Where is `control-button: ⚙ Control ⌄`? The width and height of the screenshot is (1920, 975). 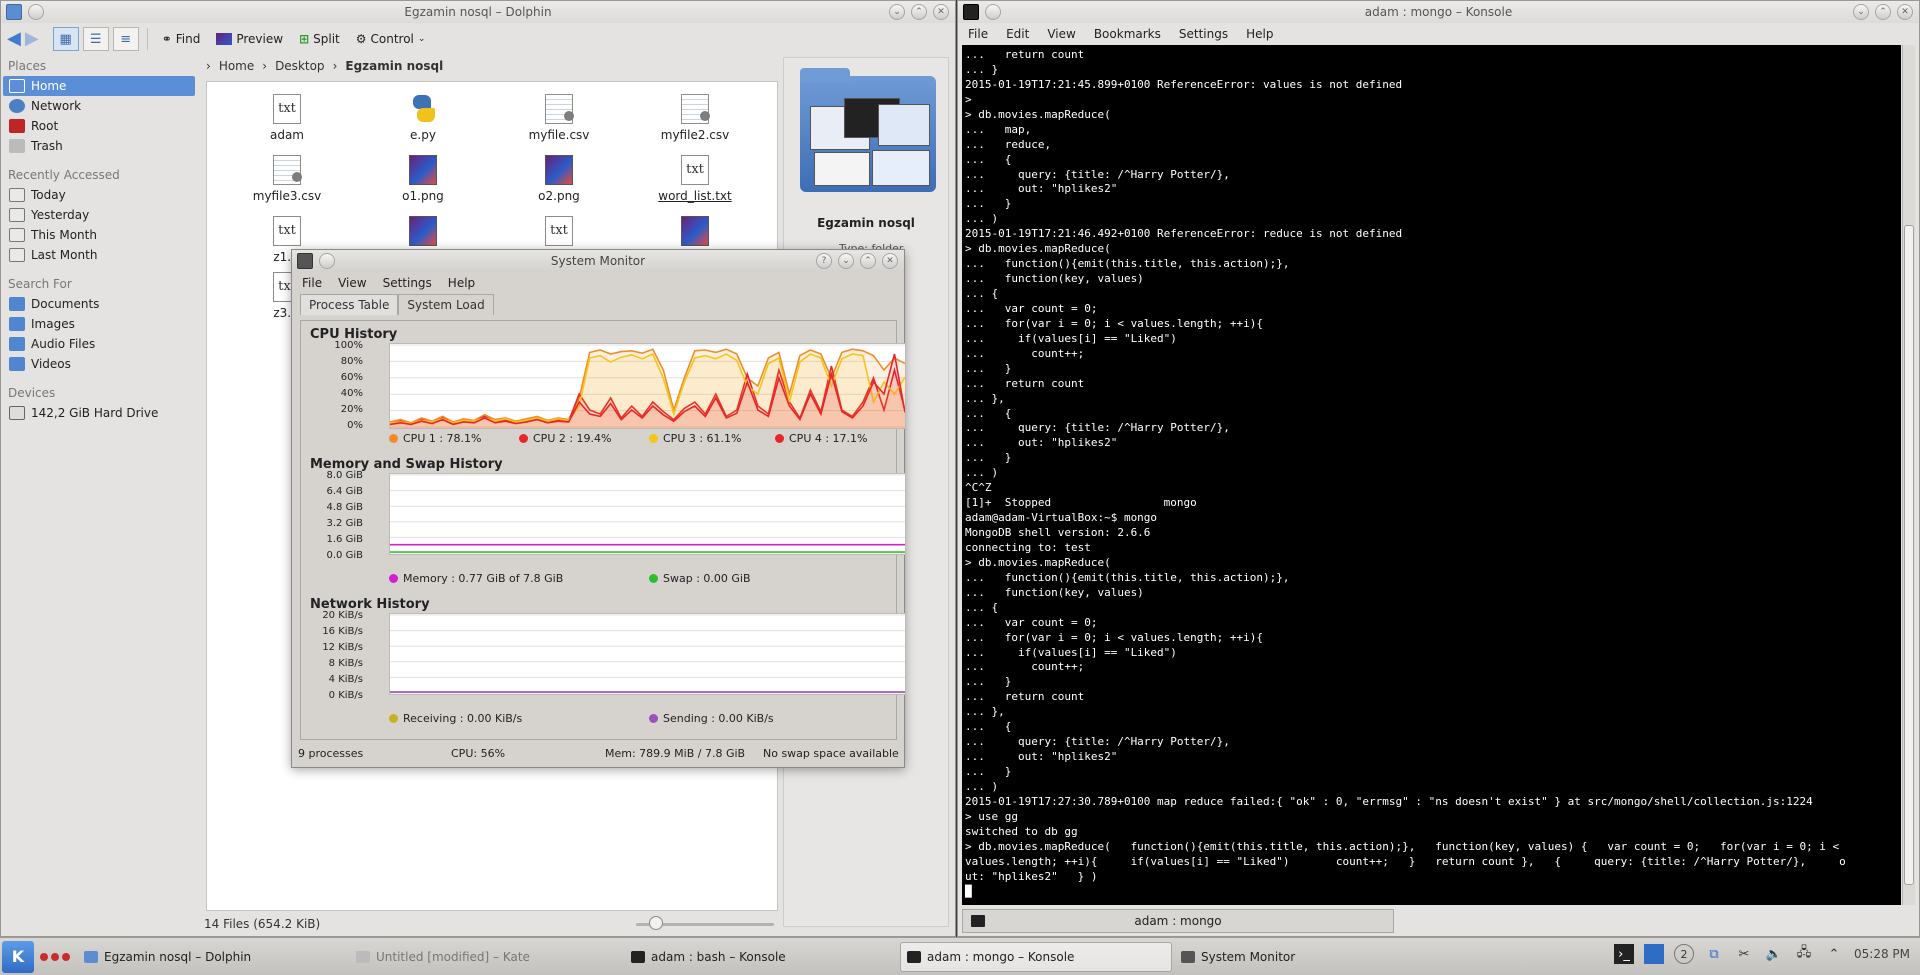 control-button: ⚙ Control ⌄ is located at coordinates (391, 39).